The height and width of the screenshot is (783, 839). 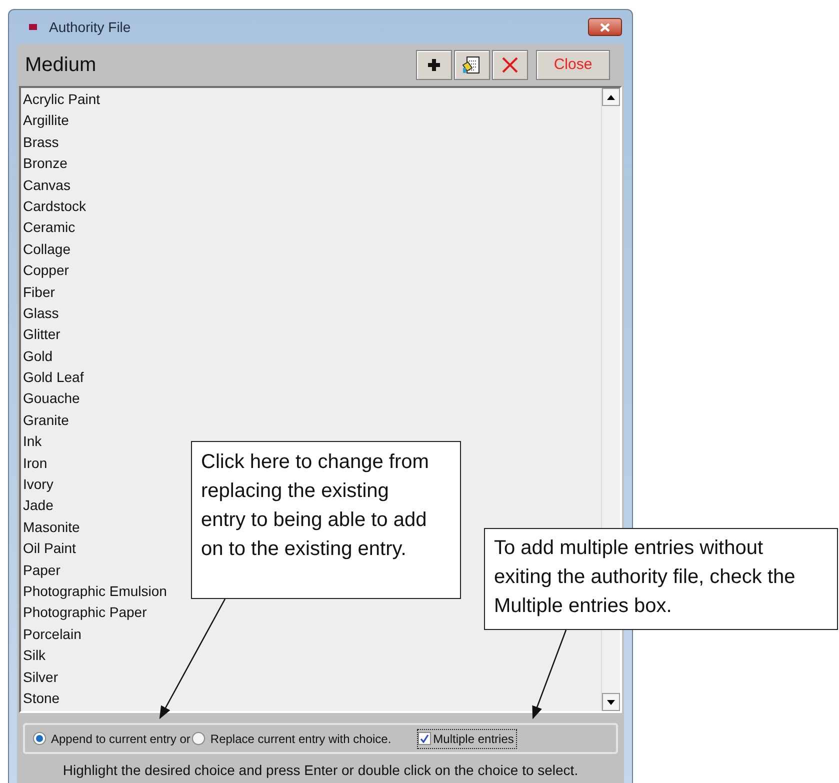 What do you see at coordinates (84, 613) in the screenshot?
I see `list-item: Photographic Paper` at bounding box center [84, 613].